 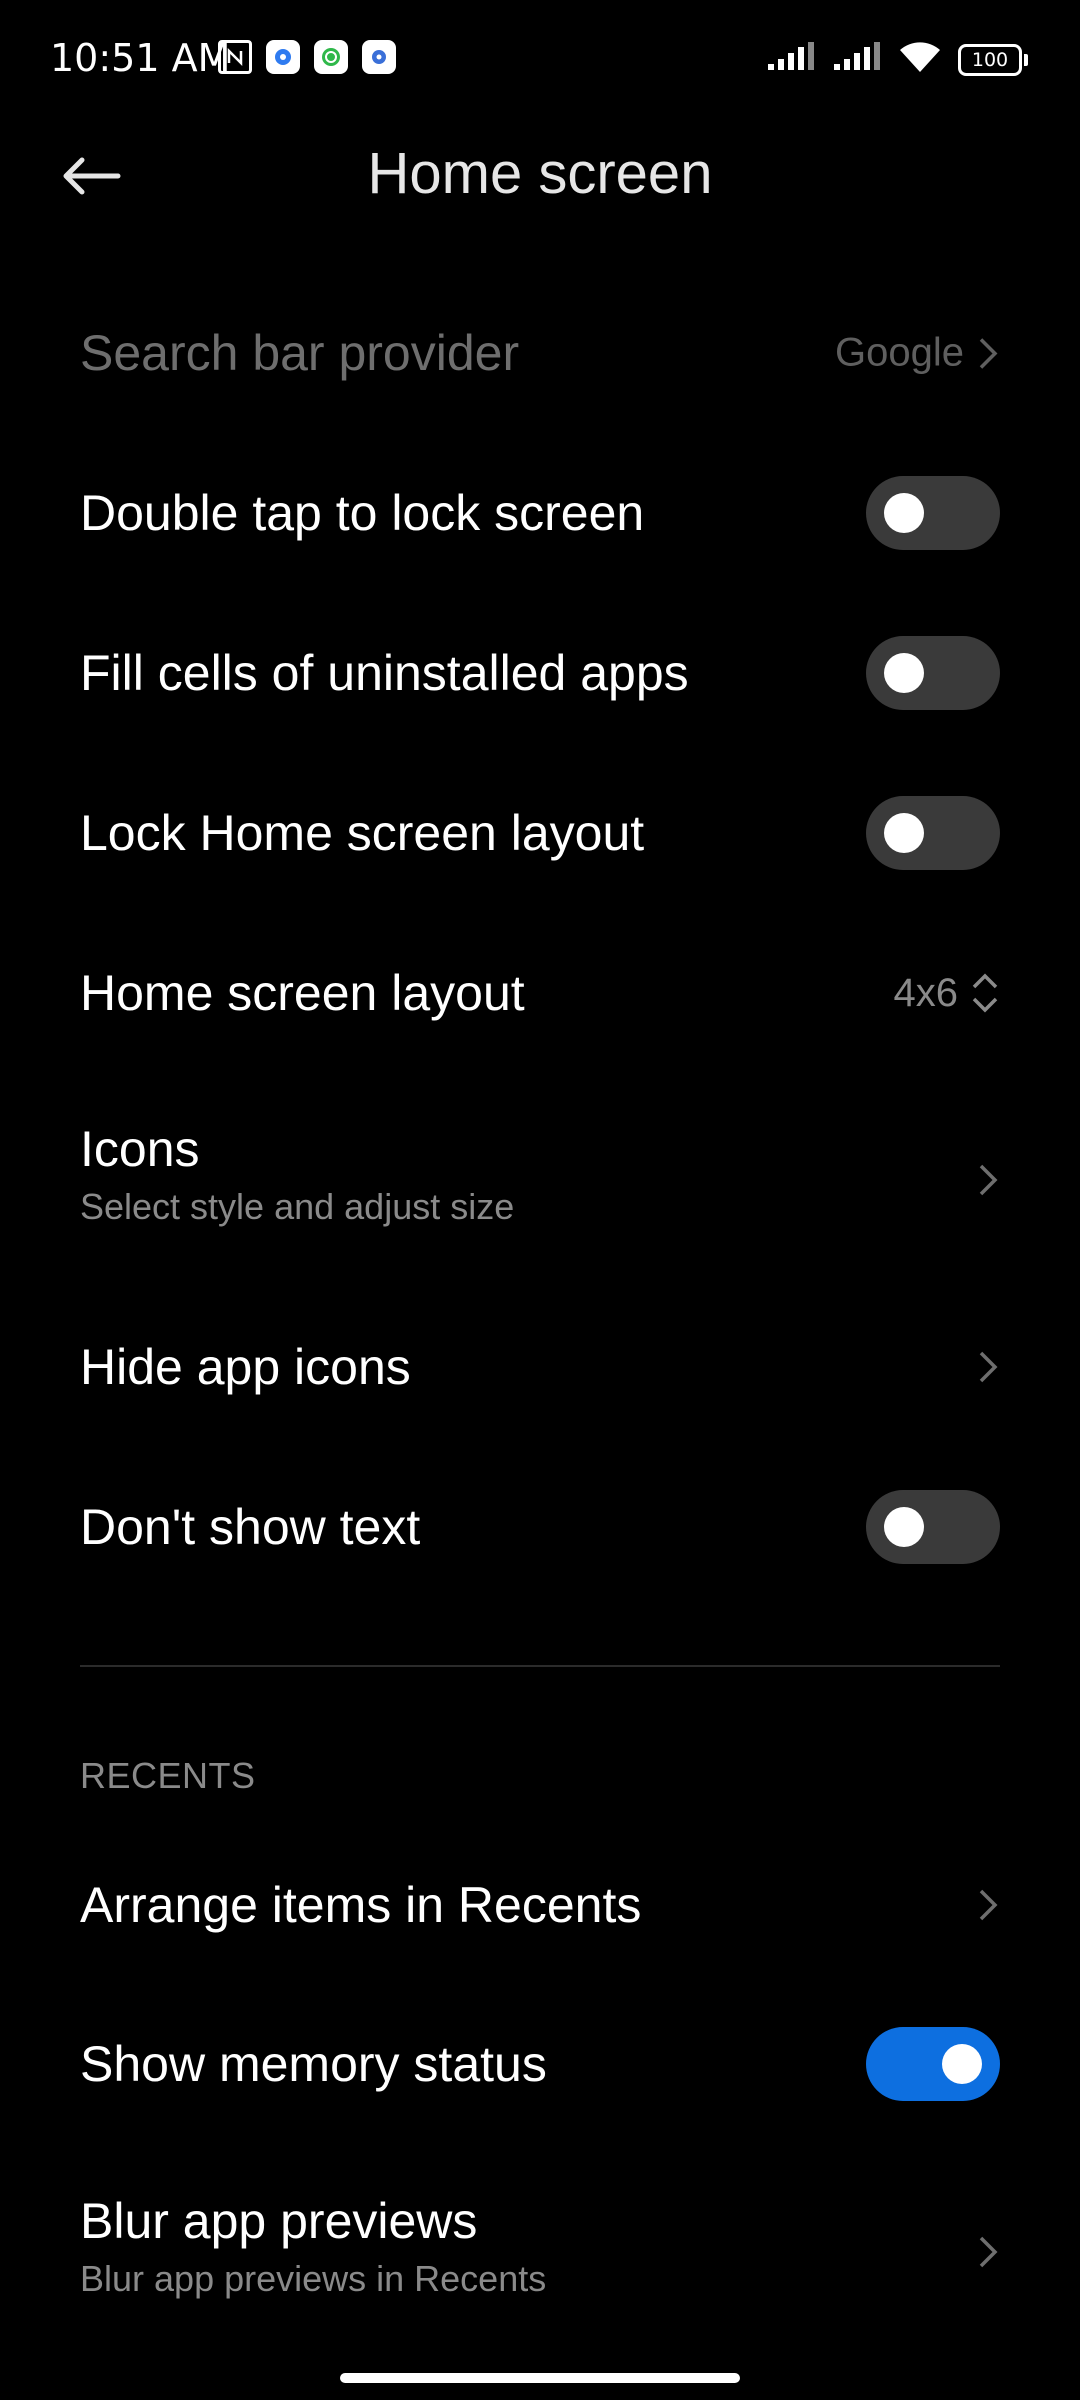 What do you see at coordinates (540, 993) in the screenshot?
I see `setting-home-screen-layout: Home screen layout 4x6` at bounding box center [540, 993].